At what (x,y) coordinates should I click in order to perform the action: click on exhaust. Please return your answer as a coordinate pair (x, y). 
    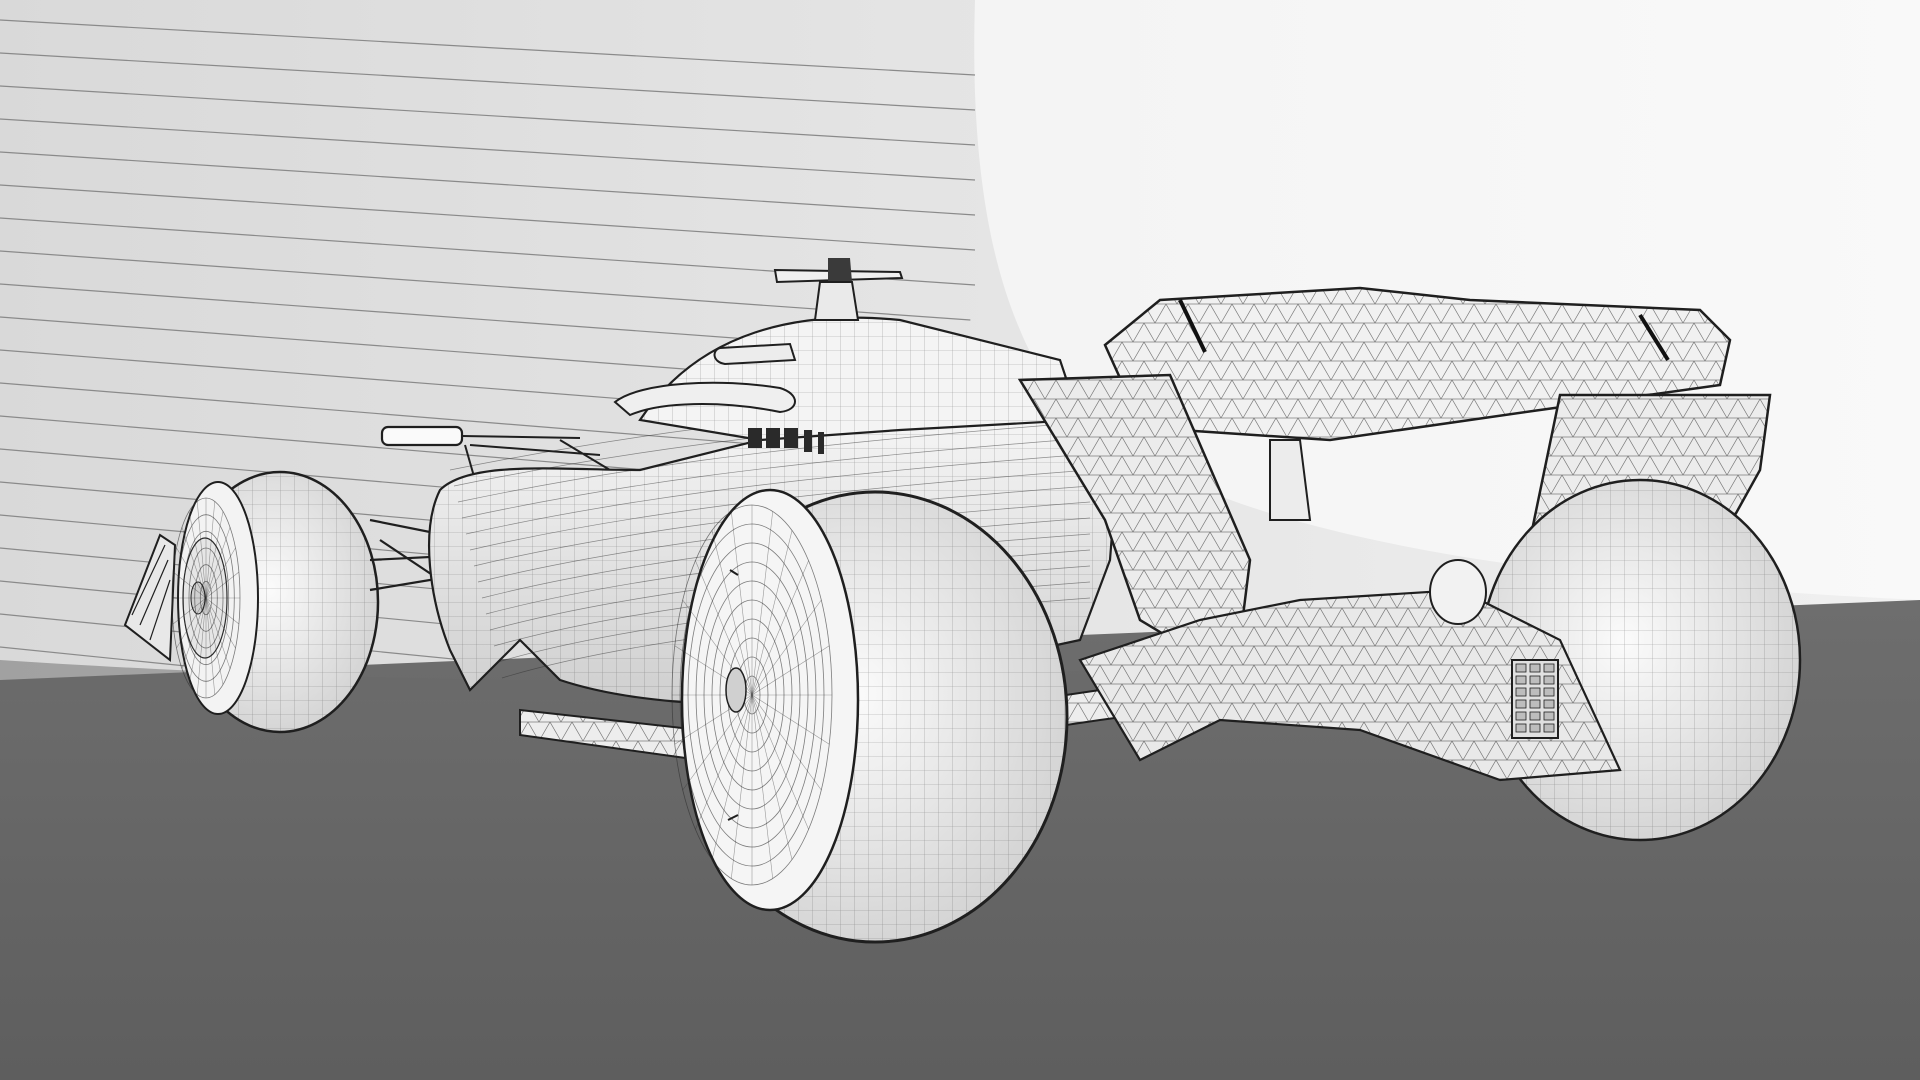
    Looking at the image, I should click on (1458, 592).